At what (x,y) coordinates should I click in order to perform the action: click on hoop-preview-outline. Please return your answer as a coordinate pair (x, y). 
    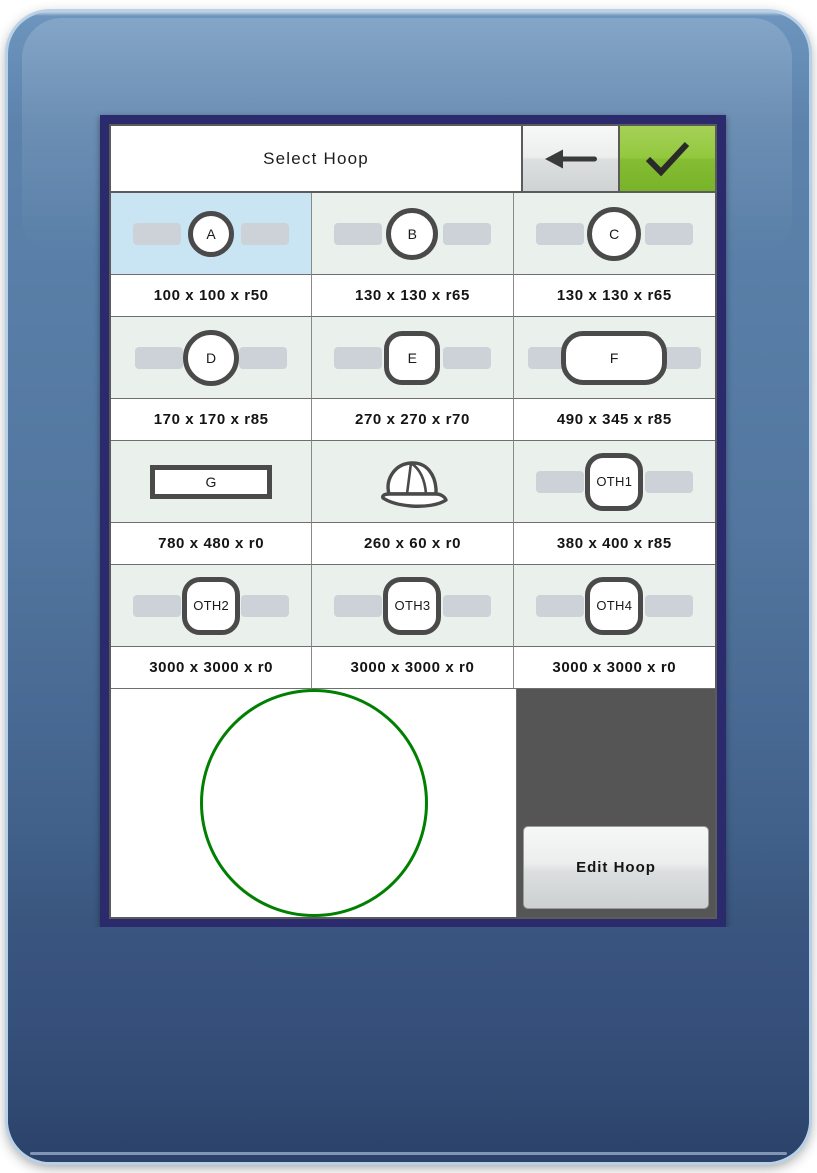
    Looking at the image, I should click on (313, 803).